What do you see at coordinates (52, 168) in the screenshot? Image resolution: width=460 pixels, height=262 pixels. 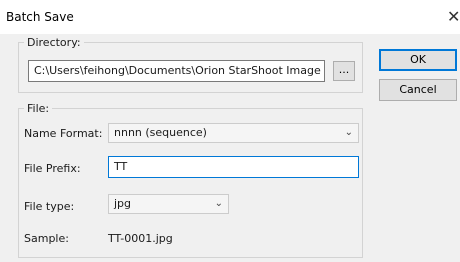 I see `file-prefix-label: File Prefix:` at bounding box center [52, 168].